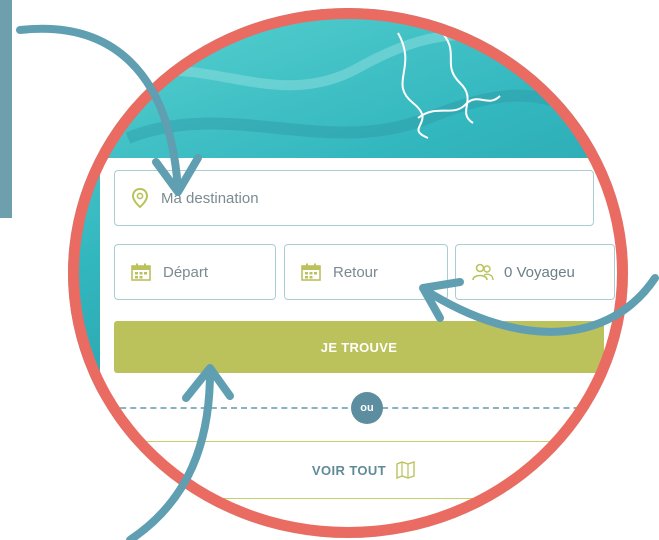 The width and height of the screenshot is (659, 540). What do you see at coordinates (359, 347) in the screenshot?
I see `je-trouve-button: JE TROUVE` at bounding box center [359, 347].